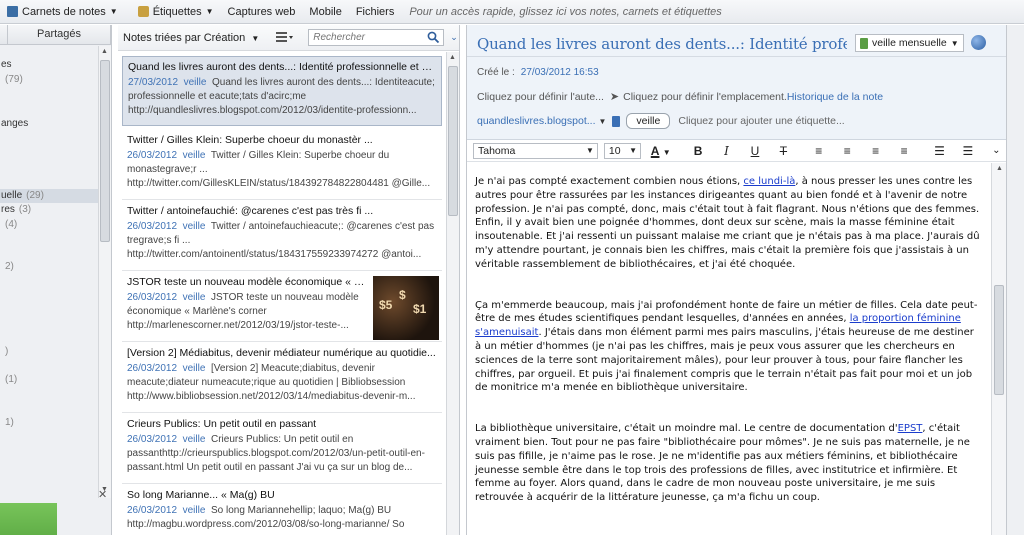  What do you see at coordinates (49, 80) in the screenshot?
I see `sidebar-item: (79)` at bounding box center [49, 80].